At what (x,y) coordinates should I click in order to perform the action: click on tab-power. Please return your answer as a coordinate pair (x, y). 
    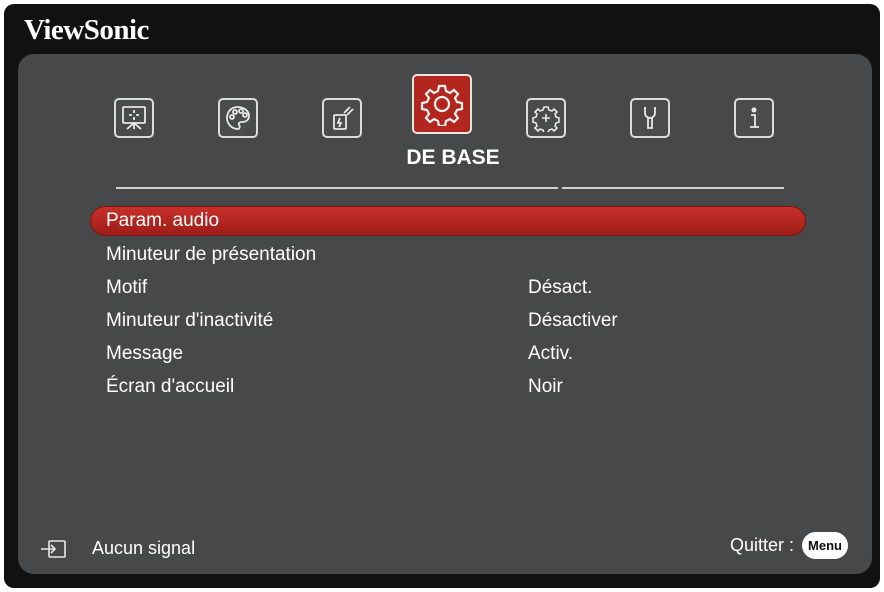
    Looking at the image, I should click on (342, 118).